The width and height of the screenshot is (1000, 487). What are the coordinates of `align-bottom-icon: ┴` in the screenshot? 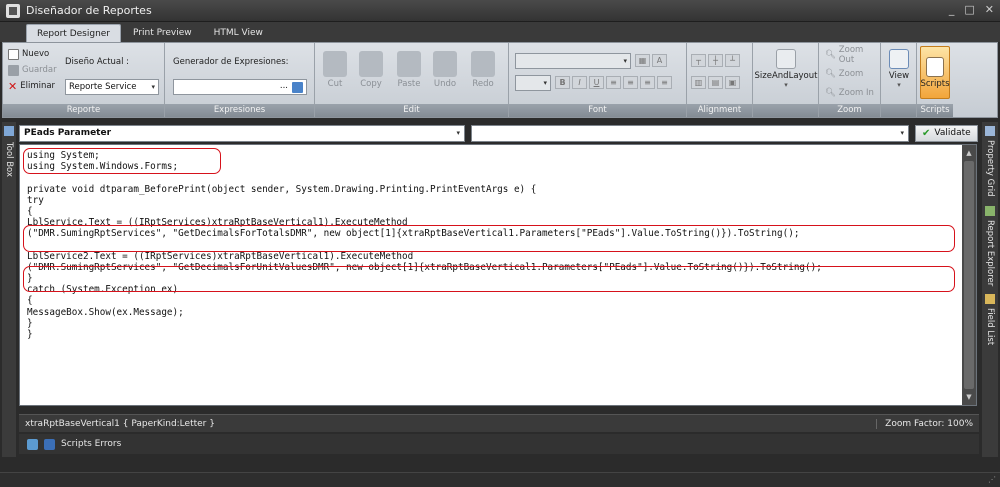 It's located at (732, 60).